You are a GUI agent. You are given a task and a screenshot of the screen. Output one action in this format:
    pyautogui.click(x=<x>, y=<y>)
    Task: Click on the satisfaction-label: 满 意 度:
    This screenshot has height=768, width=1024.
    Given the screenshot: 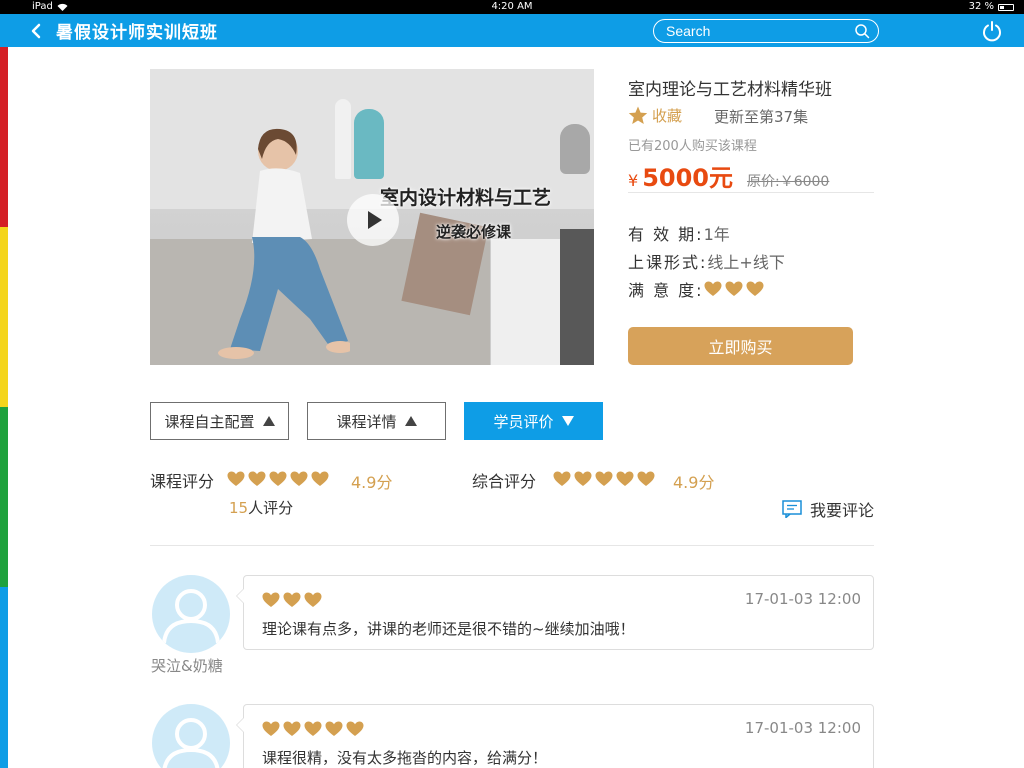 What is the action you would take?
    pyautogui.click(x=666, y=290)
    